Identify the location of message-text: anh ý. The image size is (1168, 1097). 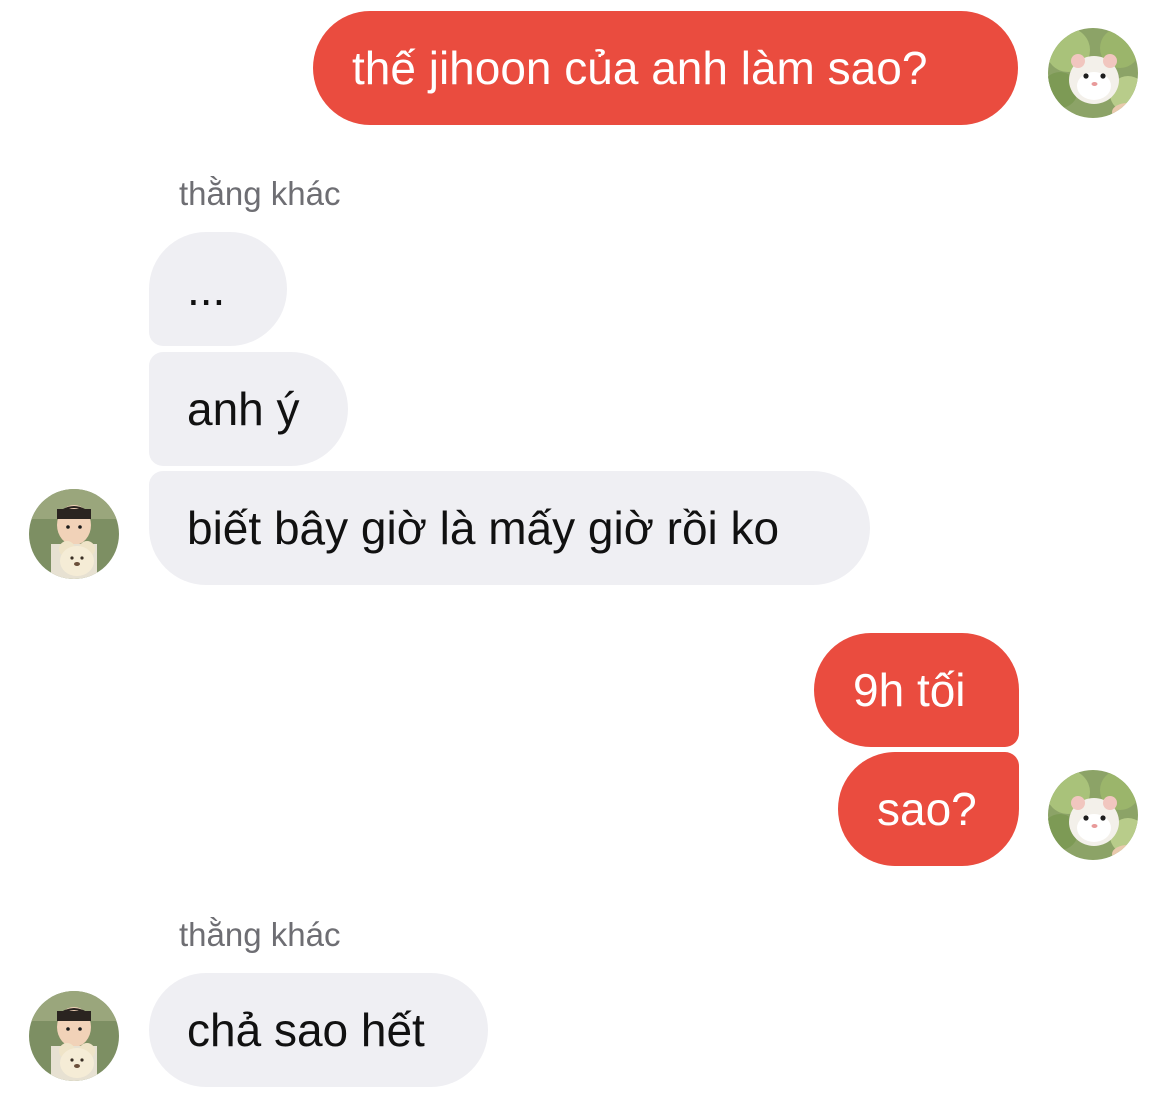
(243, 409).